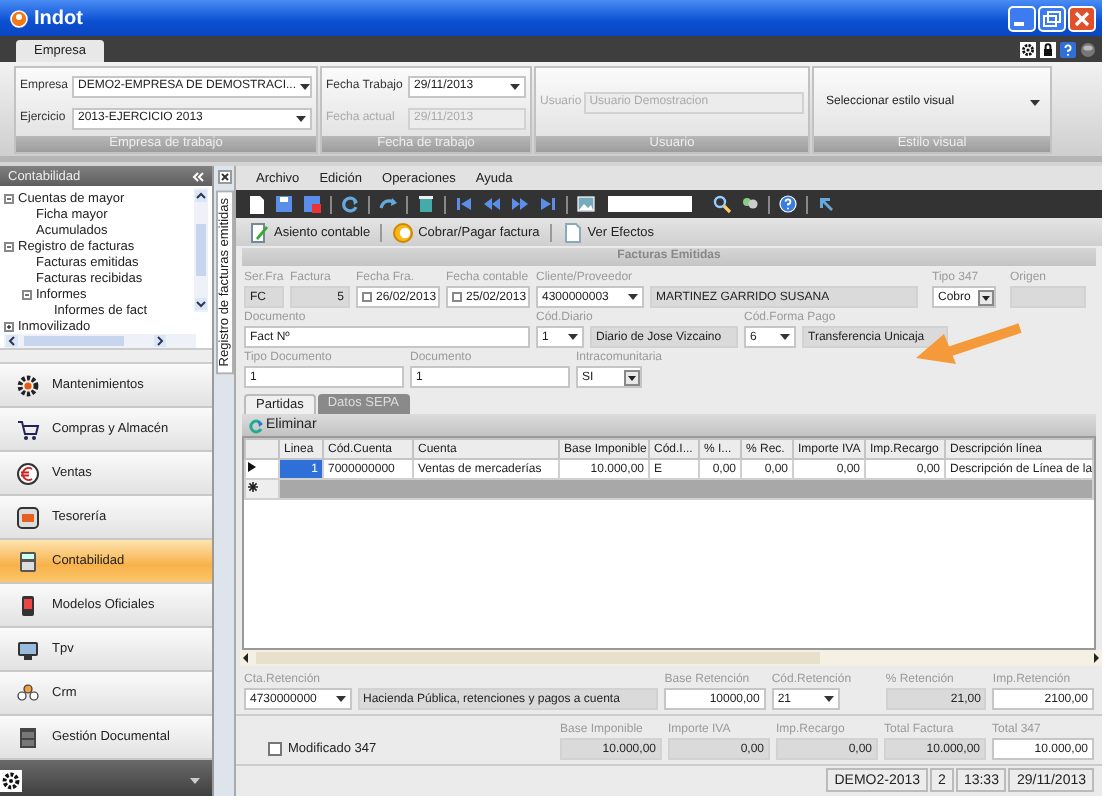  Describe the element at coordinates (1088, 50) in the screenshot. I see `circle-icon` at that location.